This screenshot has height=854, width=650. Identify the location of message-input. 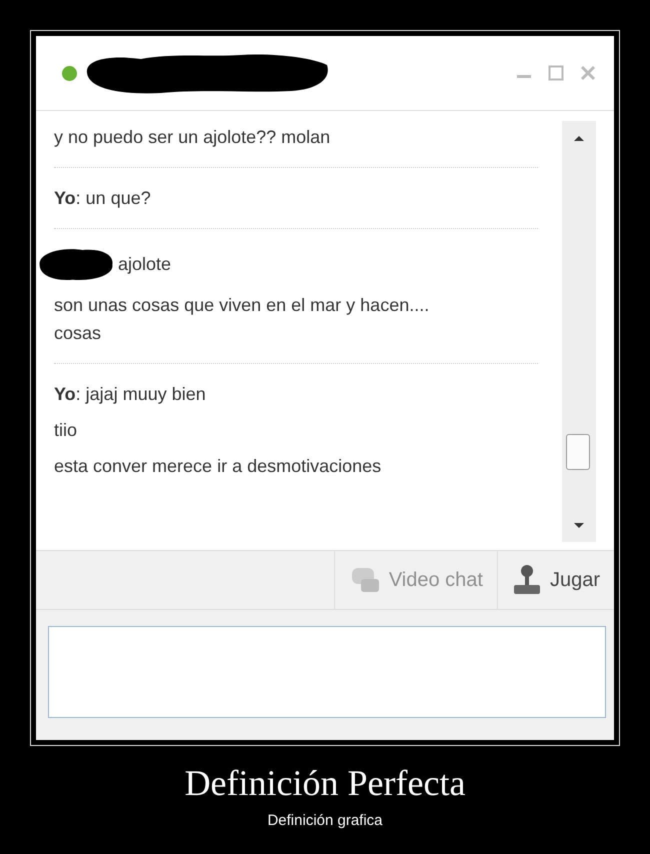
(327, 672).